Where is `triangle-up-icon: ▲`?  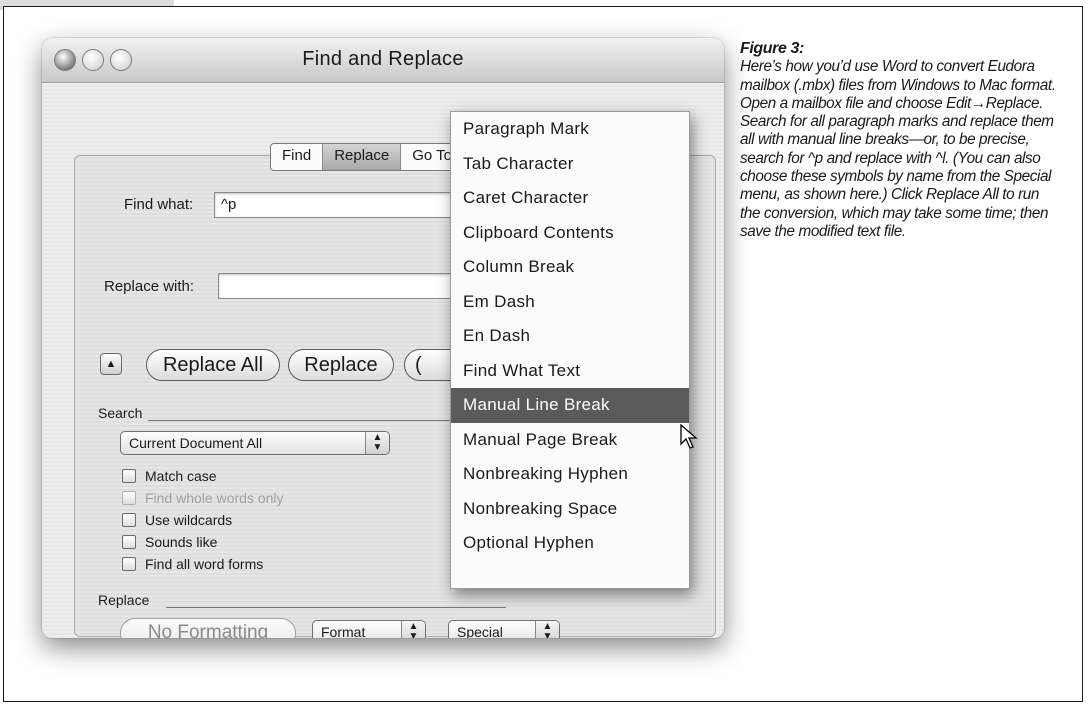
triangle-up-icon: ▲ is located at coordinates (111, 364).